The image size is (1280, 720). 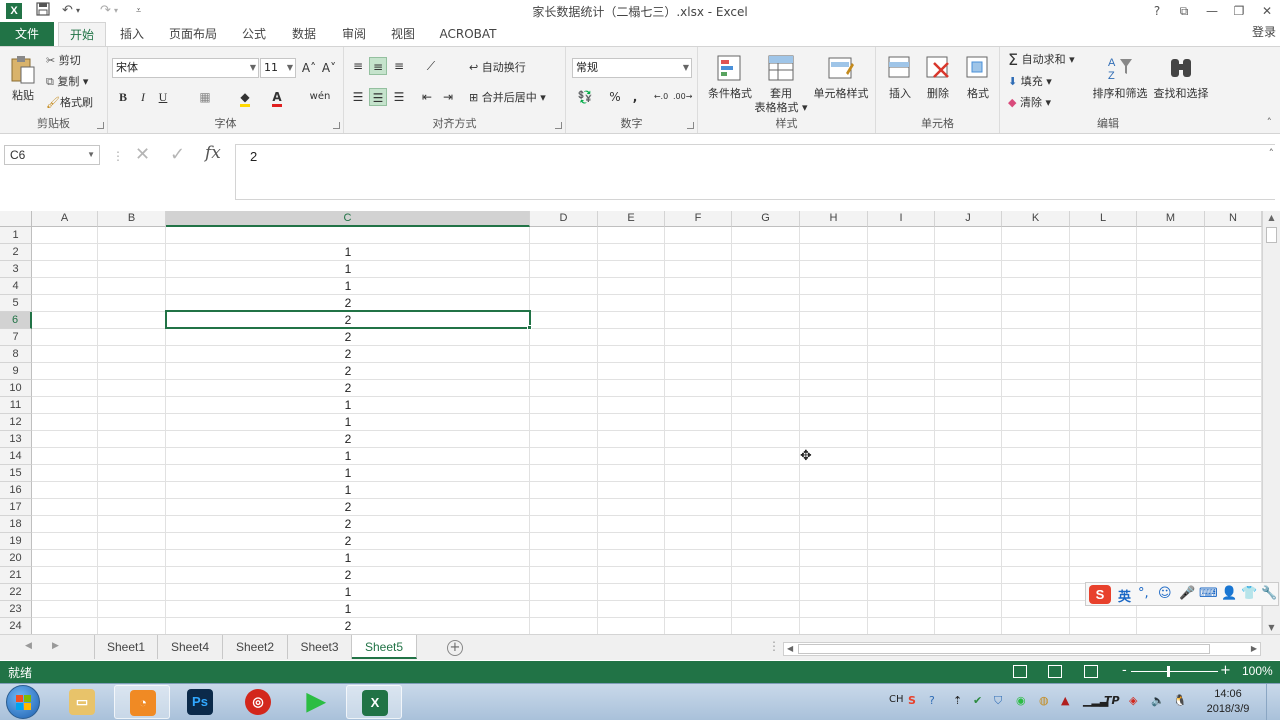 What do you see at coordinates (968, 219) in the screenshot?
I see `column-header-j: J` at bounding box center [968, 219].